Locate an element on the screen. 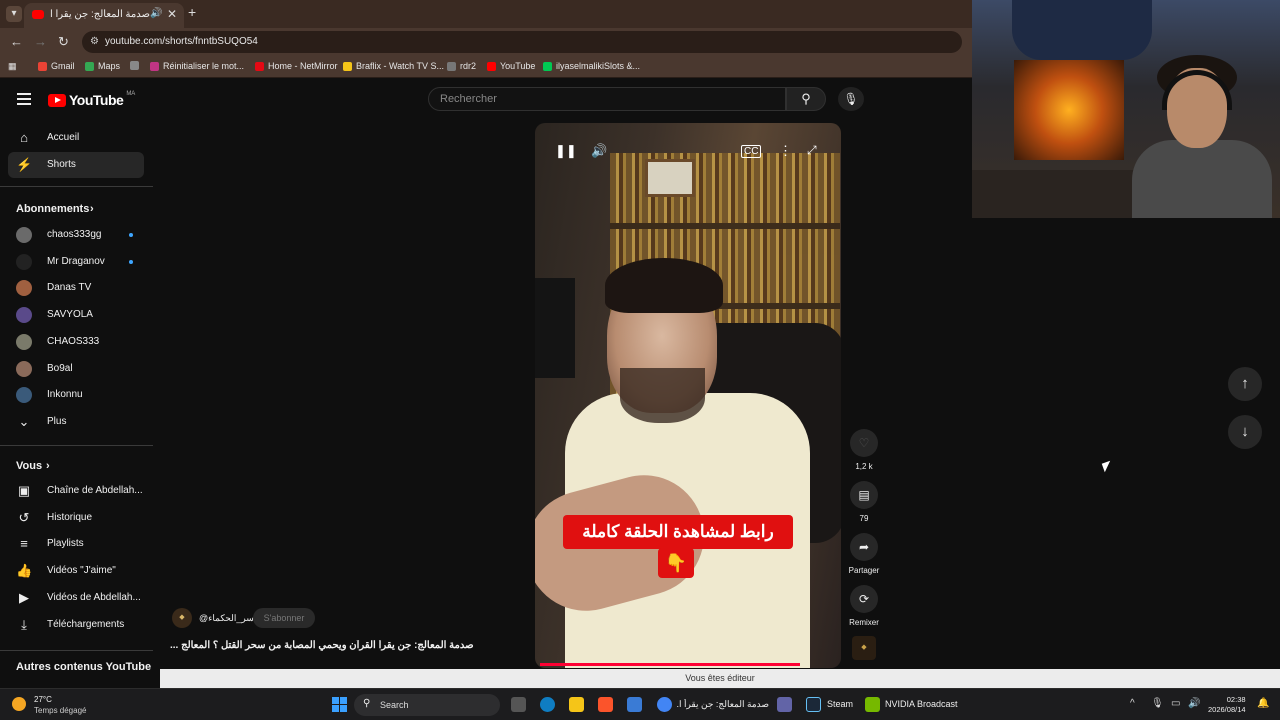 This screenshot has height=720, width=1280. remix-label: Remixer is located at coordinates (864, 622).